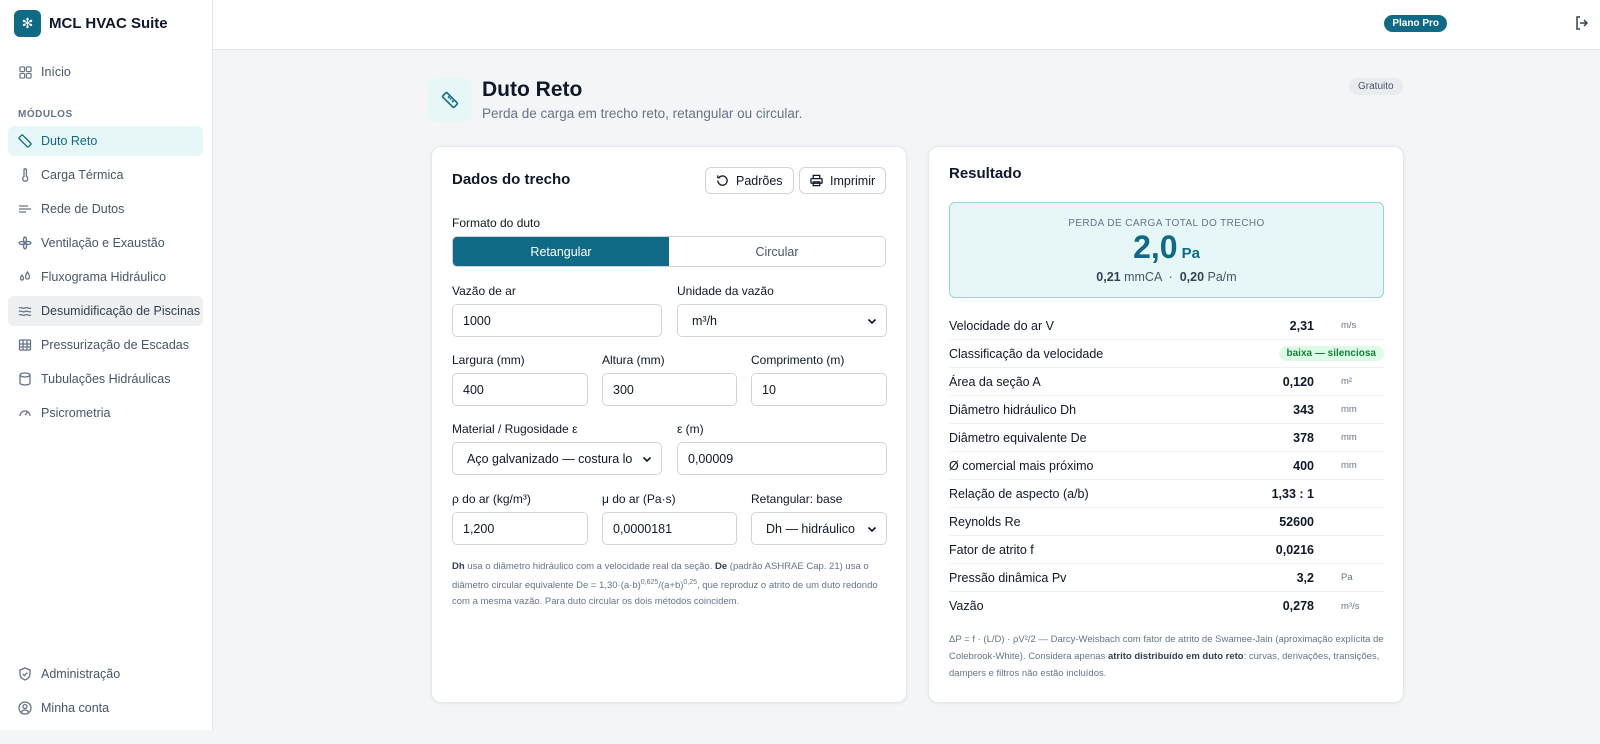  What do you see at coordinates (1166, 578) in the screenshot?
I see `result-row: Pressão dinâmica Pv 3,2 Pa` at bounding box center [1166, 578].